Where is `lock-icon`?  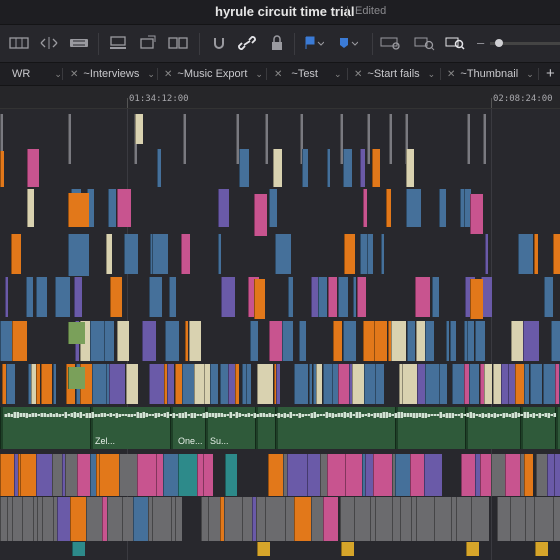
lock-icon is located at coordinates (277, 43).